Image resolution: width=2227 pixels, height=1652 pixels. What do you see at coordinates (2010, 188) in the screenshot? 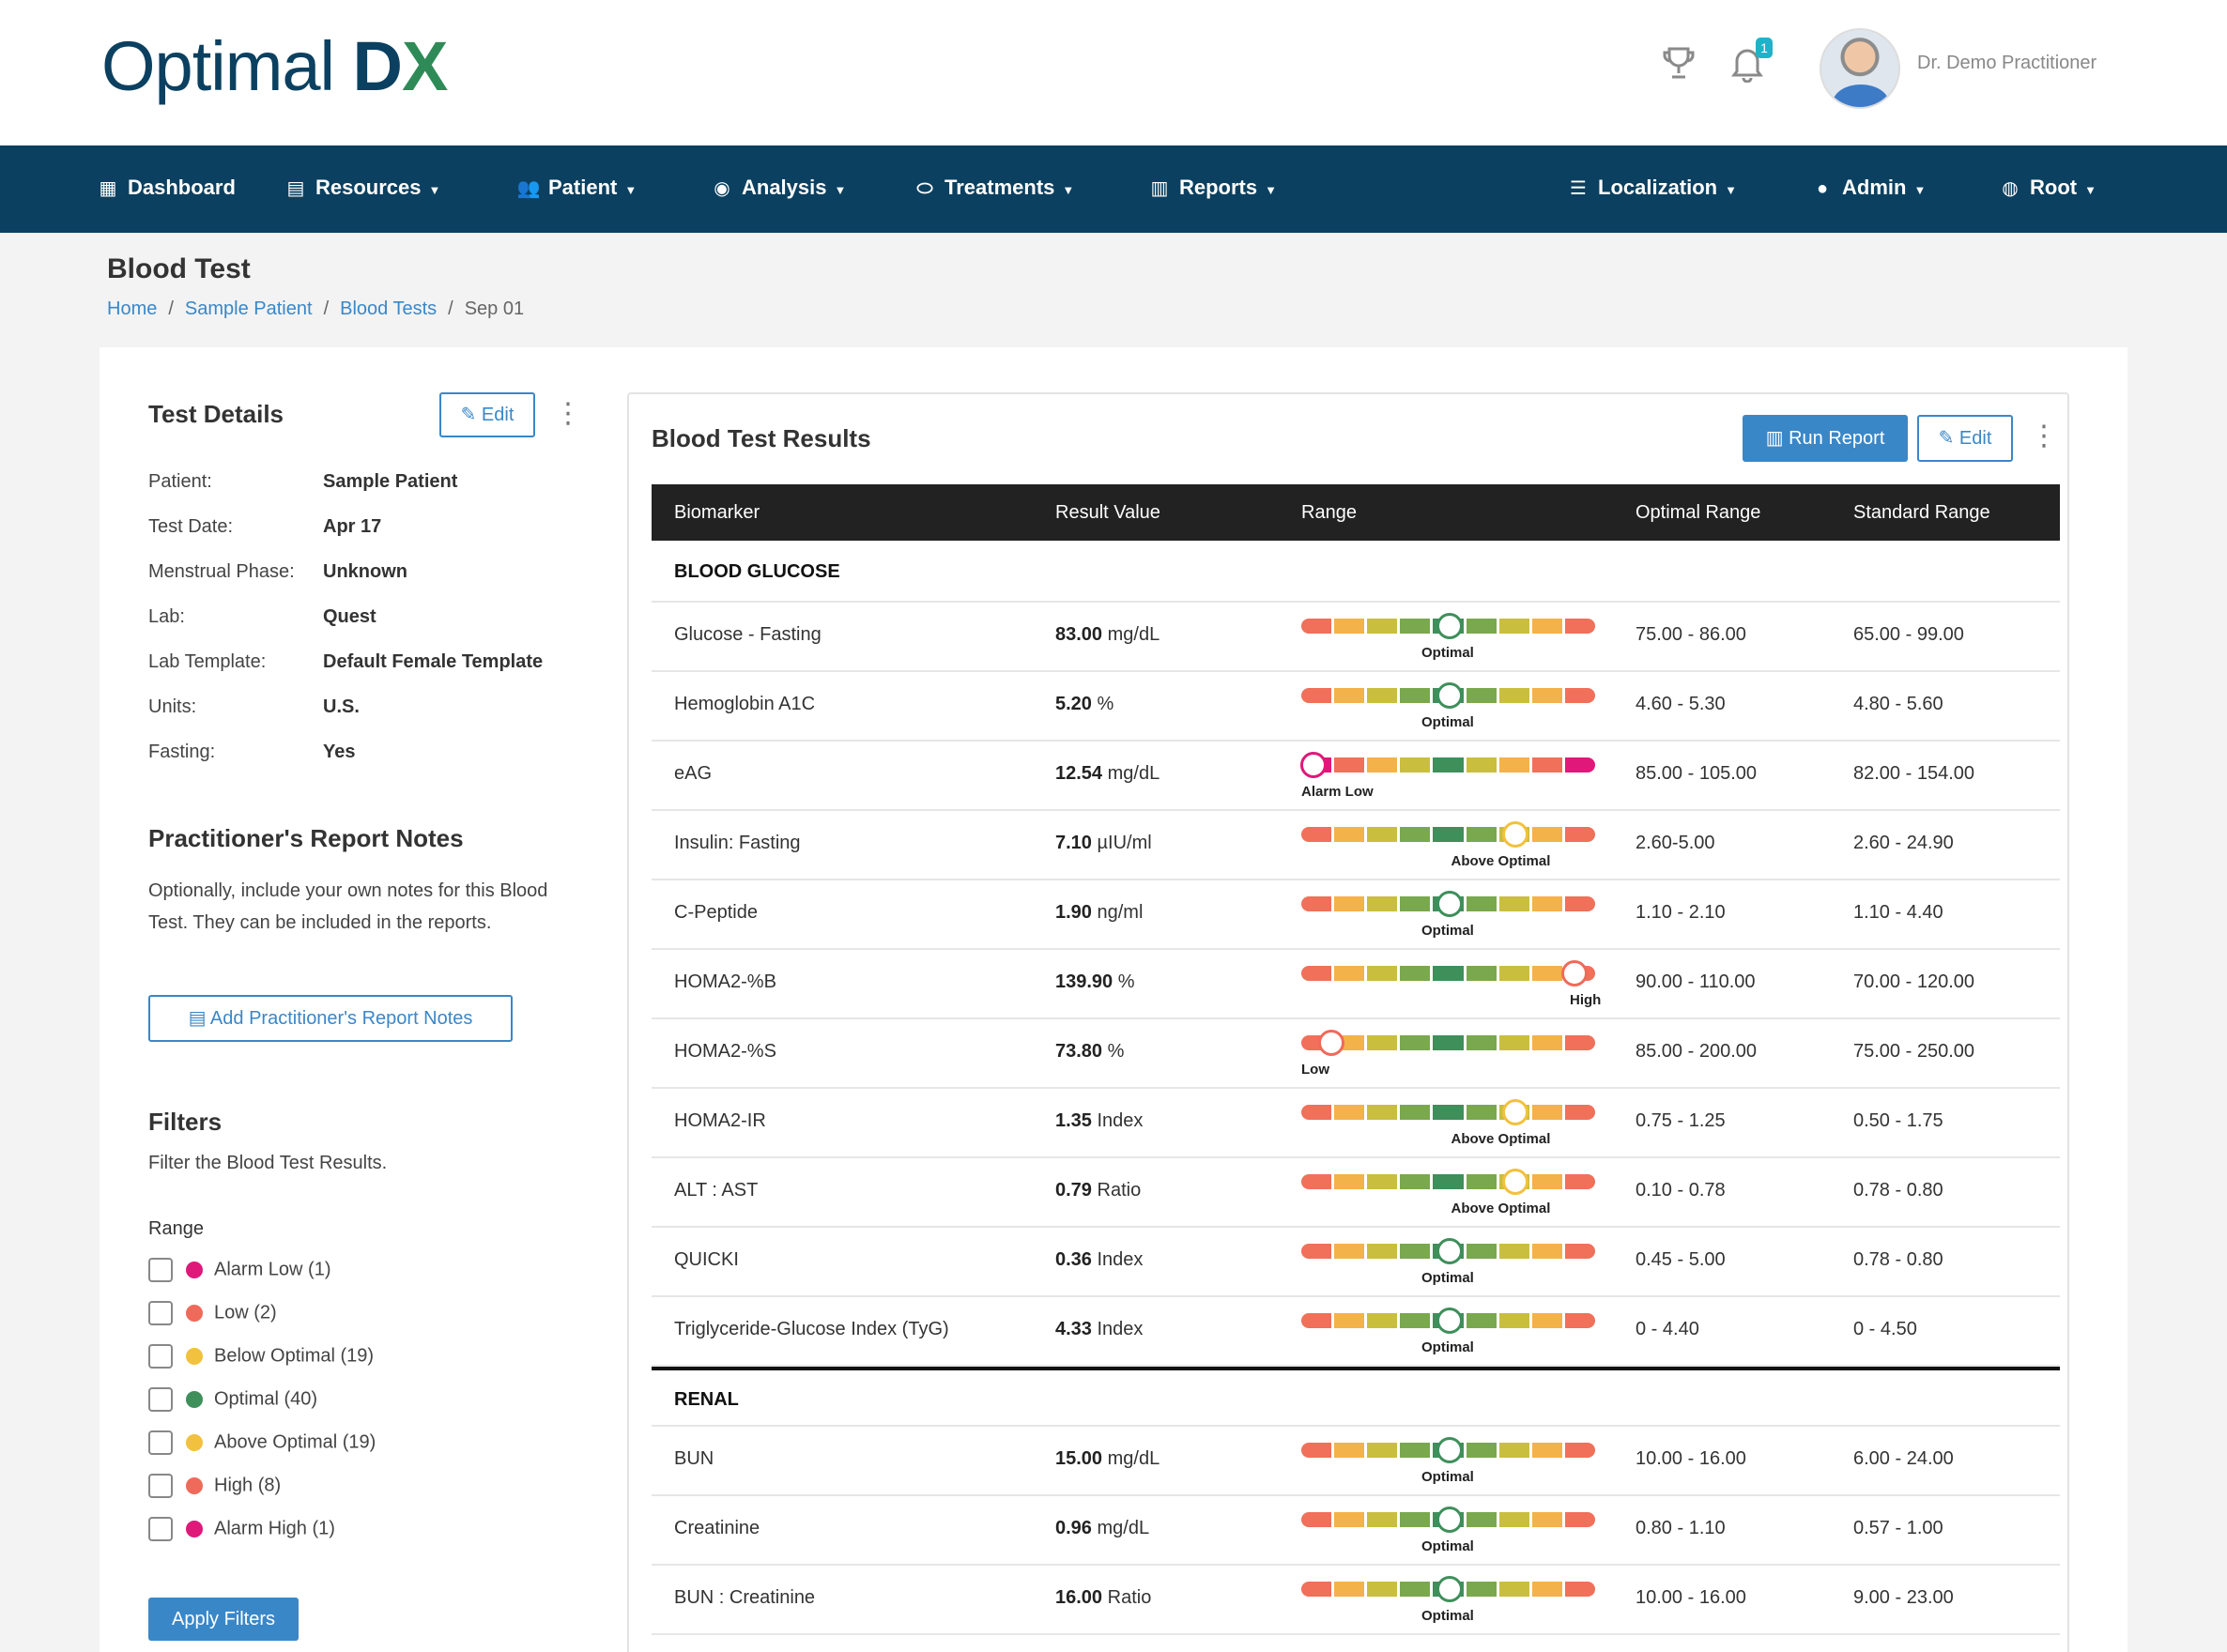
I see `mask-icon: ◍` at bounding box center [2010, 188].